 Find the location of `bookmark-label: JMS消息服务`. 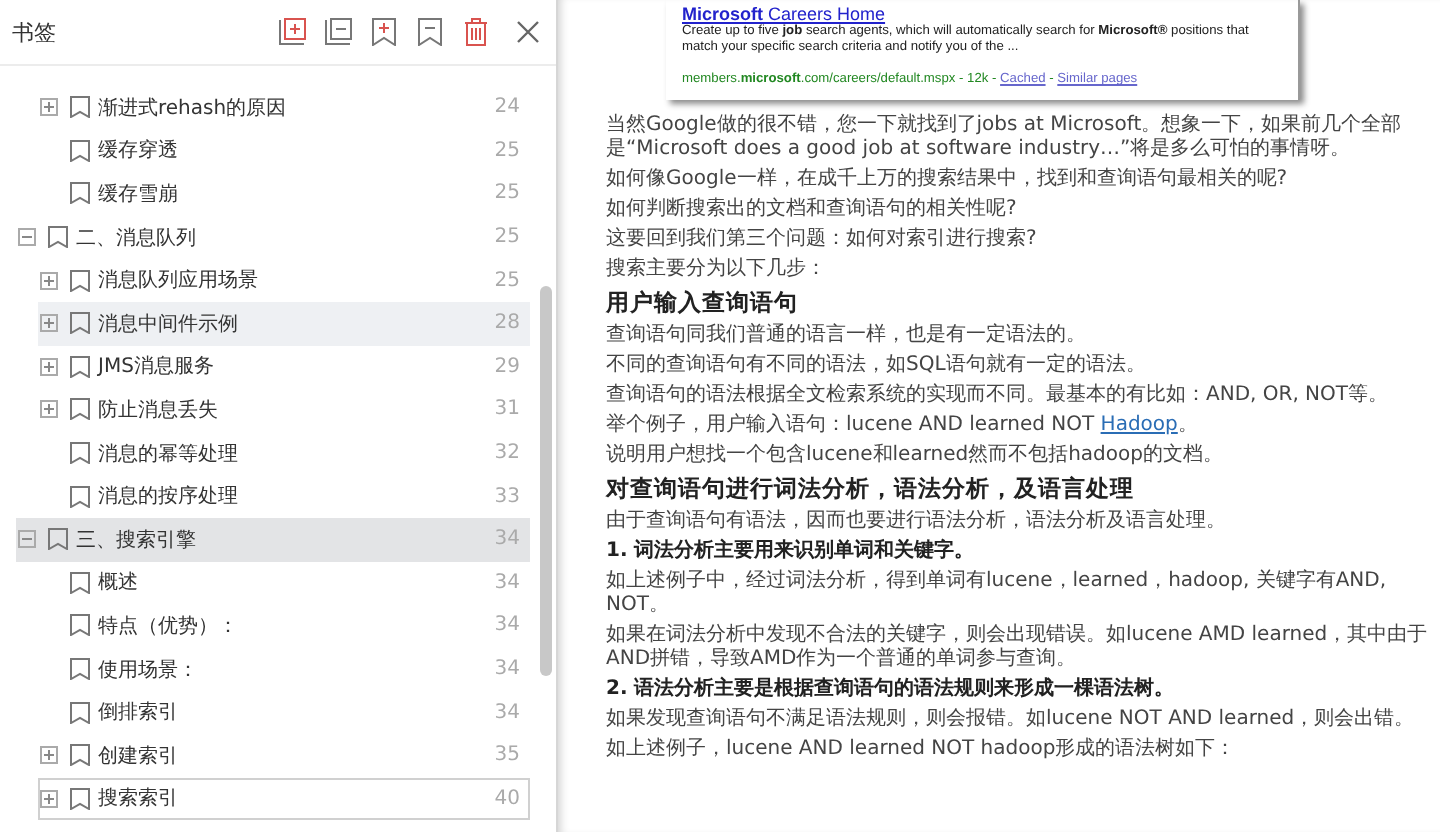

bookmark-label: JMS消息服务 is located at coordinates (157, 367).